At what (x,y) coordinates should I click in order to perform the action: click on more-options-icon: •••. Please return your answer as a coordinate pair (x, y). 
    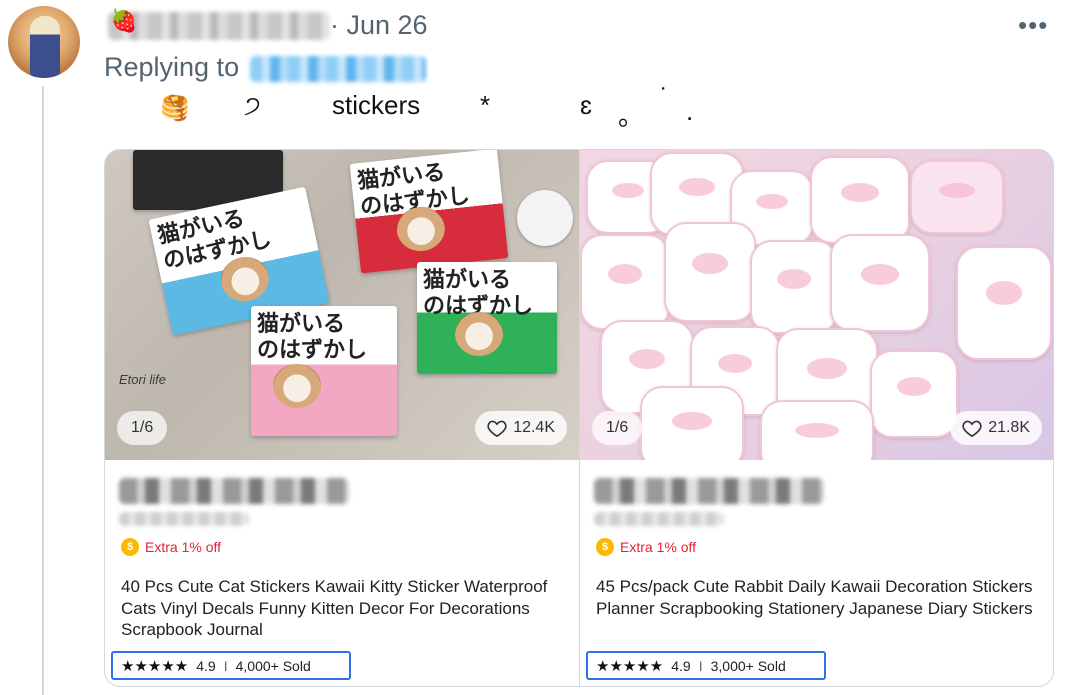
    Looking at the image, I should click on (1033, 25).